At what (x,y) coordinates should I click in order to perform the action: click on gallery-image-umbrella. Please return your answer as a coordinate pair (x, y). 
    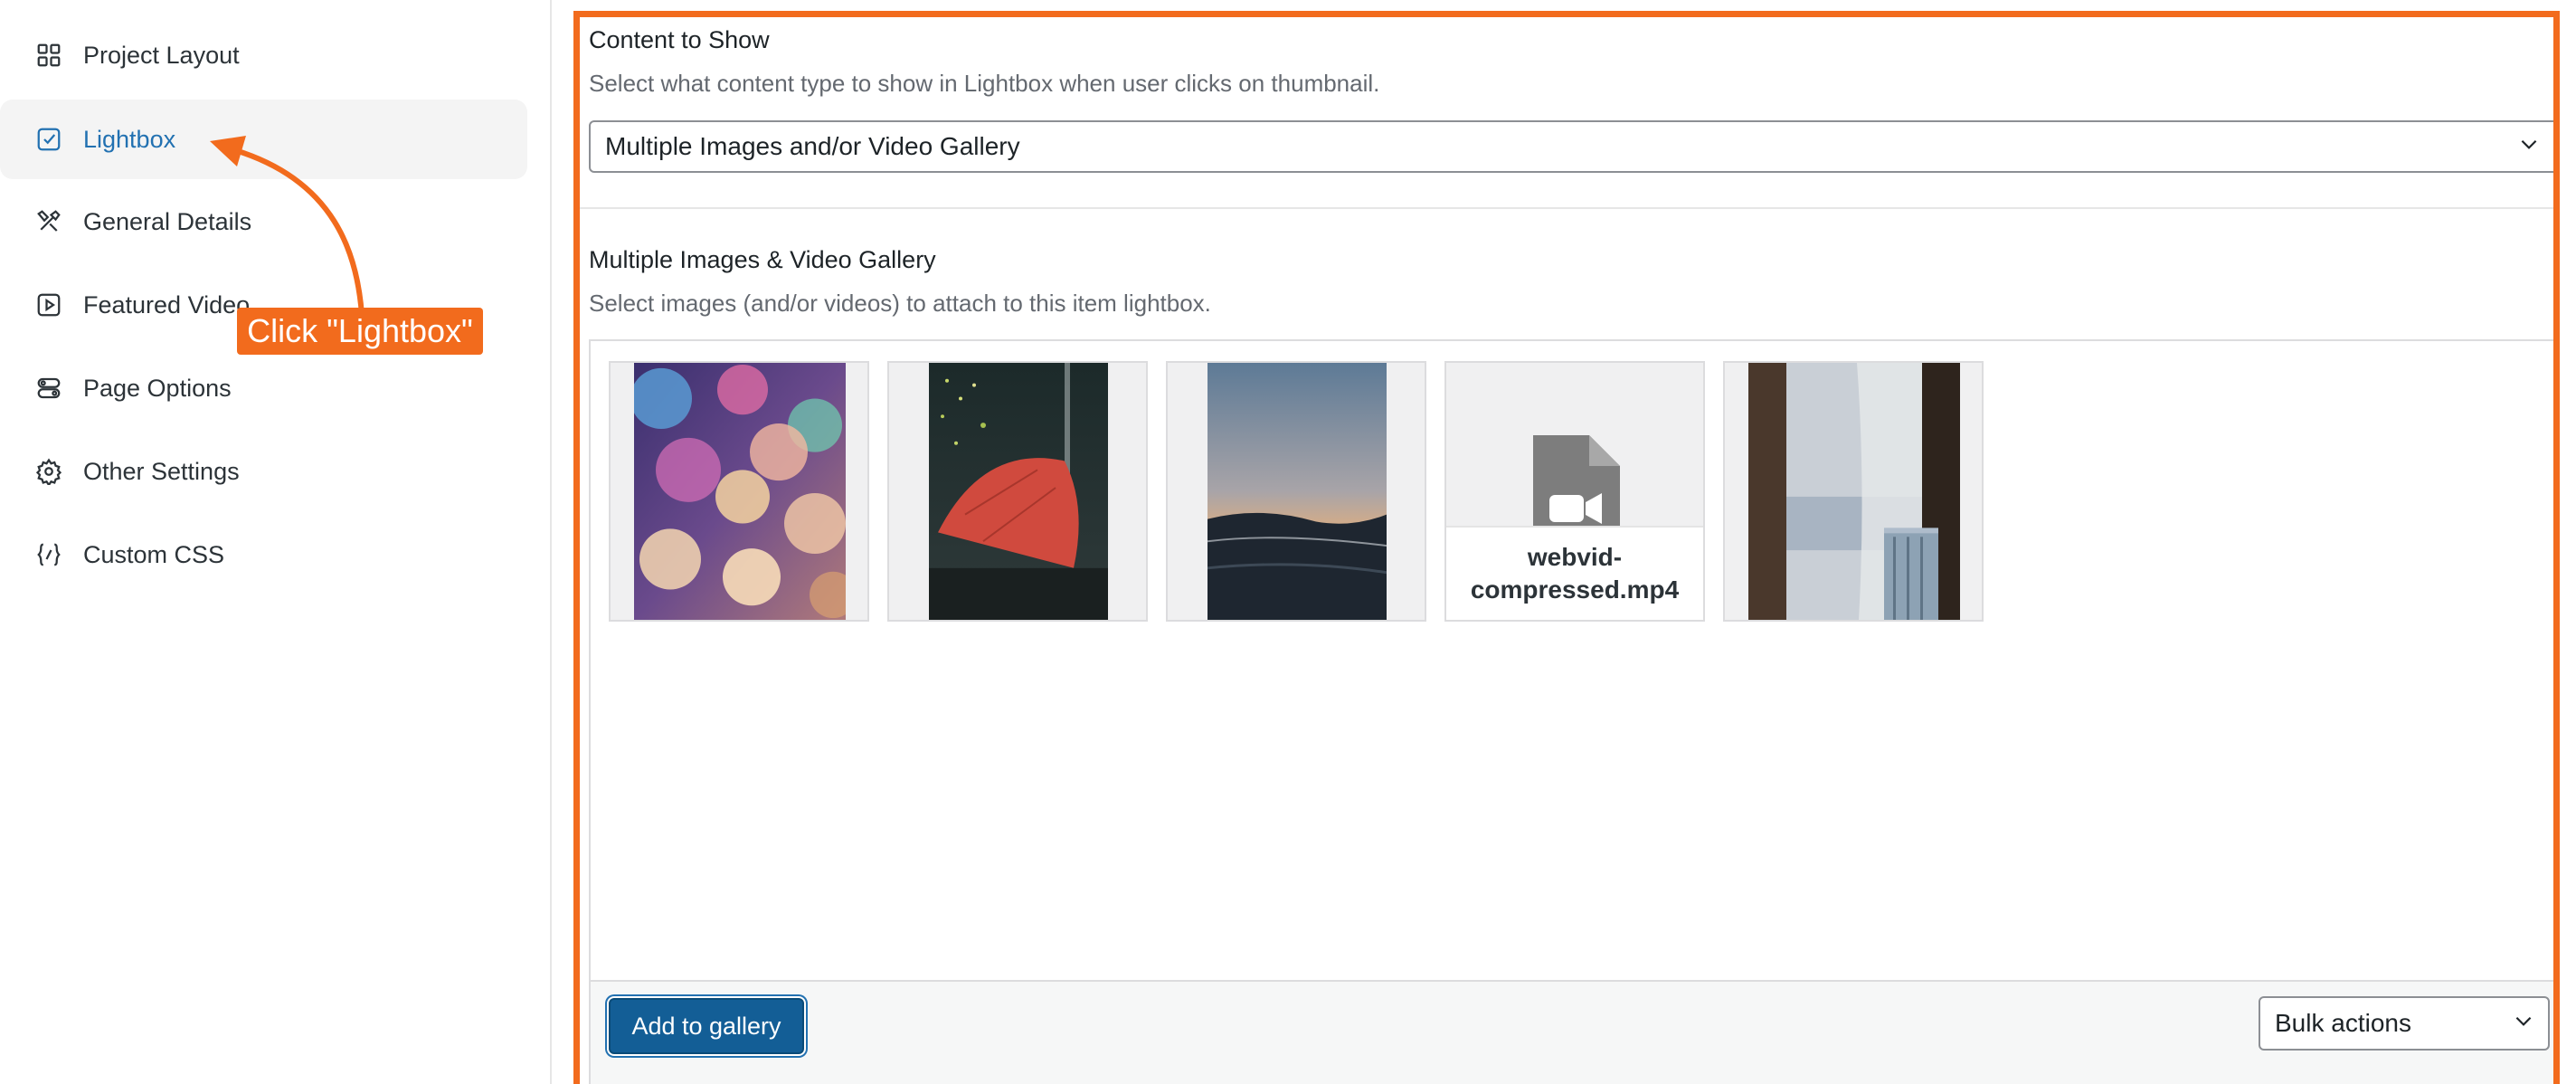
    Looking at the image, I should click on (1019, 491).